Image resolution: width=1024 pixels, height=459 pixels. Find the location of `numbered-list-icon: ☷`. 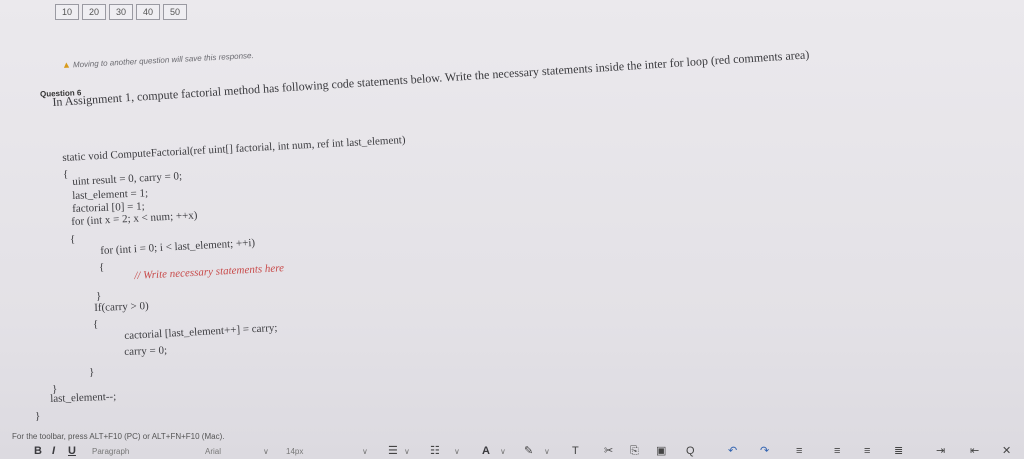

numbered-list-icon: ☷ is located at coordinates (435, 451).